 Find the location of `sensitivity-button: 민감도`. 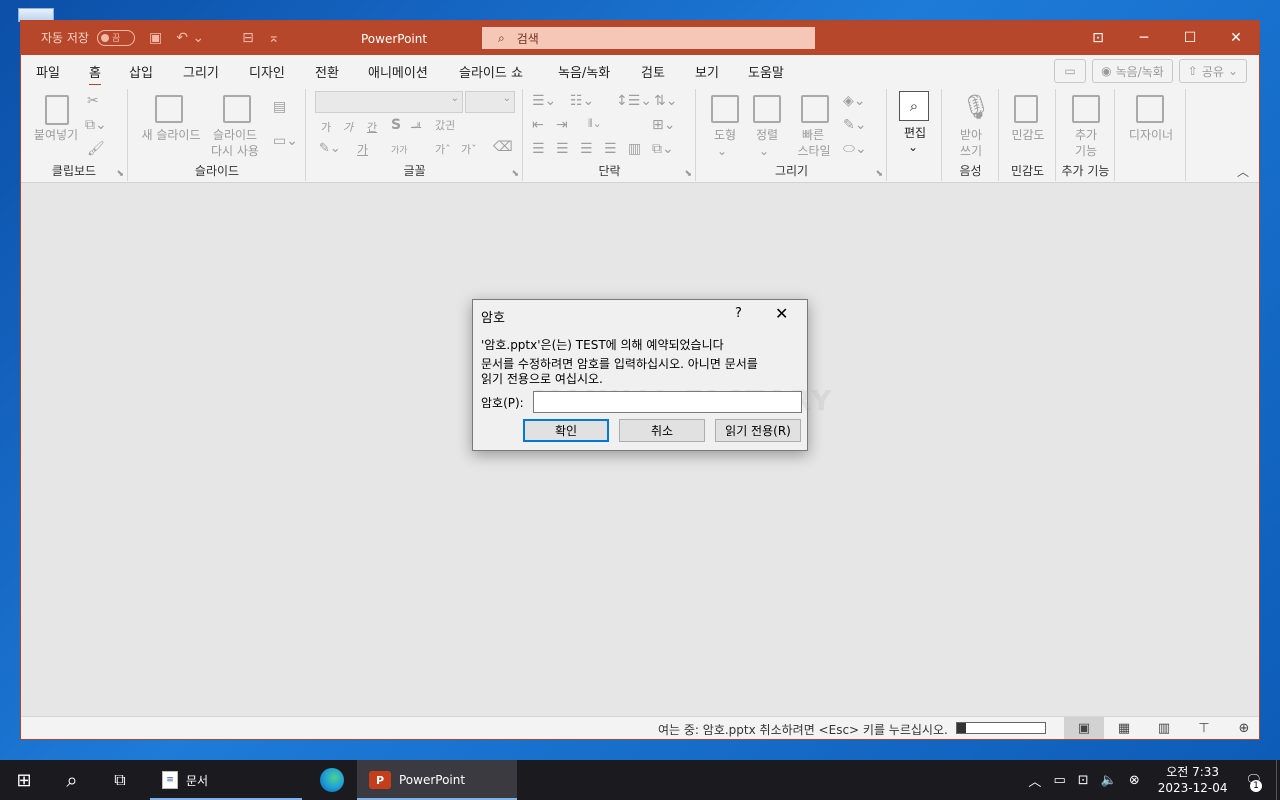

sensitivity-button: 민감도 is located at coordinates (1028, 135).